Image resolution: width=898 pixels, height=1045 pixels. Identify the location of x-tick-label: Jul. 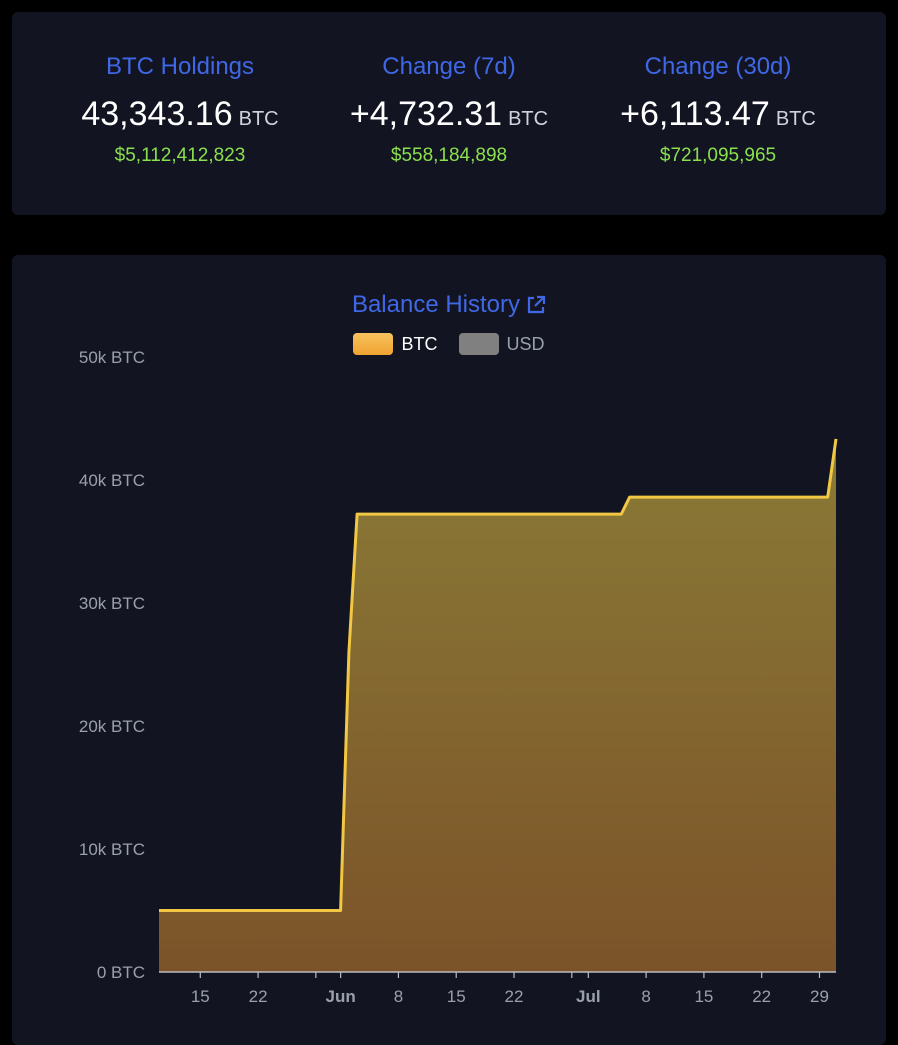
(588, 996).